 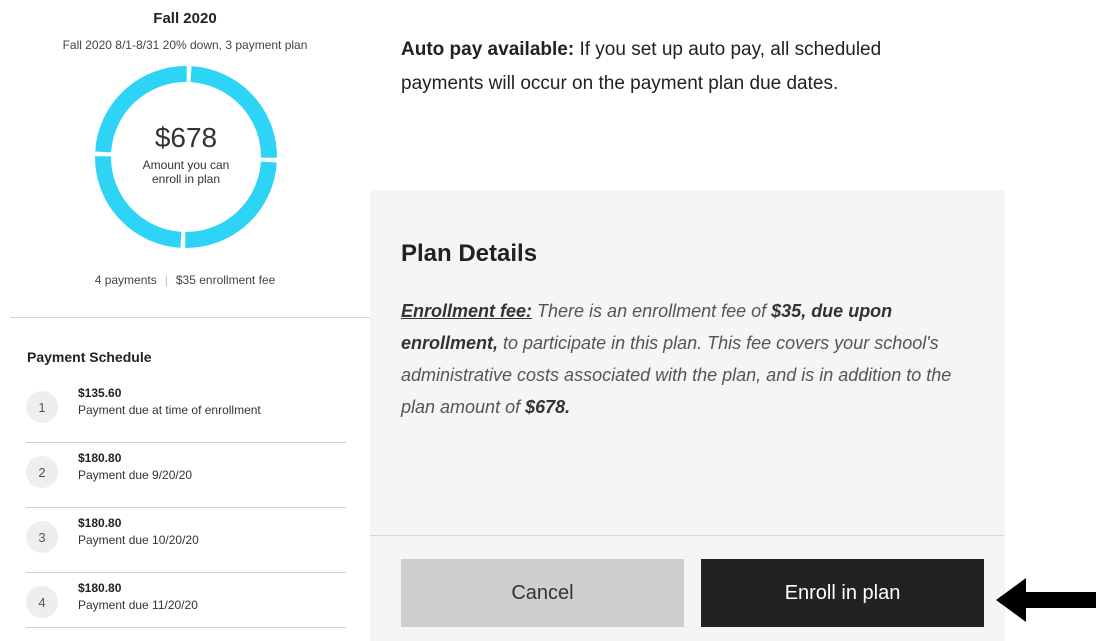 I want to click on plan-meta: 4 payments | $35 enrollment fee, so click(x=185, y=280).